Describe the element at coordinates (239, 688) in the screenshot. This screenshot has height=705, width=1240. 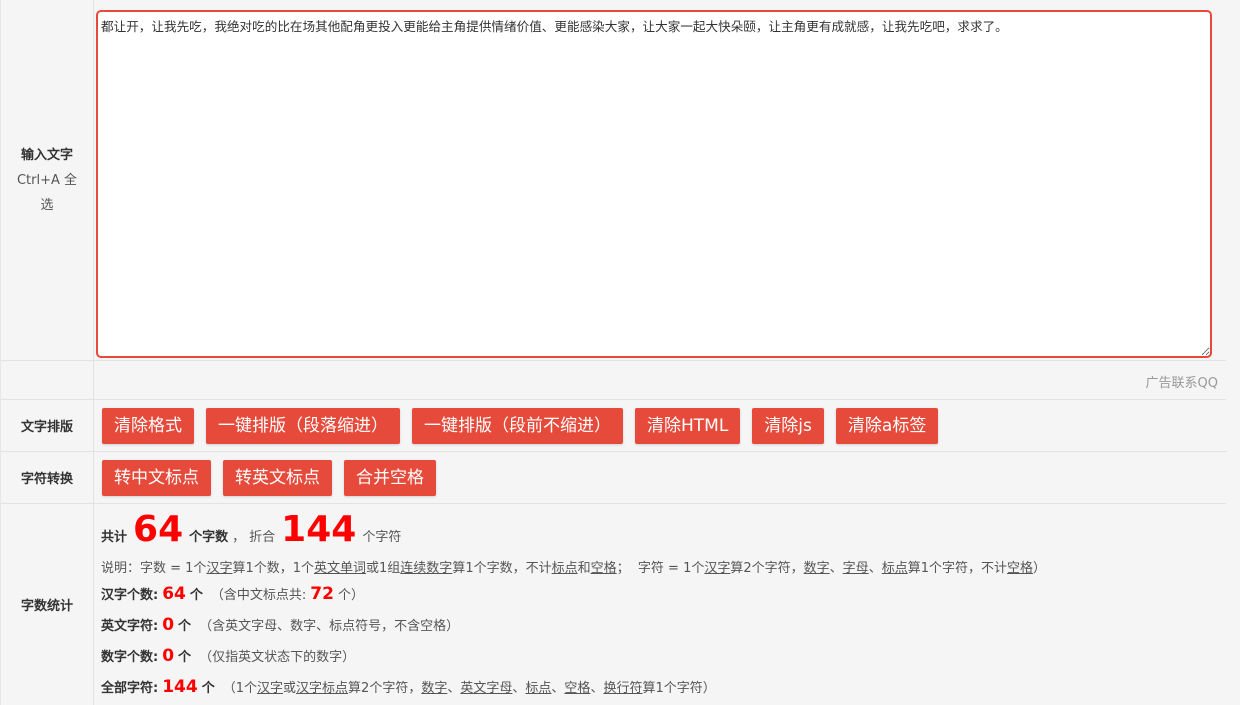
I see `all-note-text: （1个` at that location.